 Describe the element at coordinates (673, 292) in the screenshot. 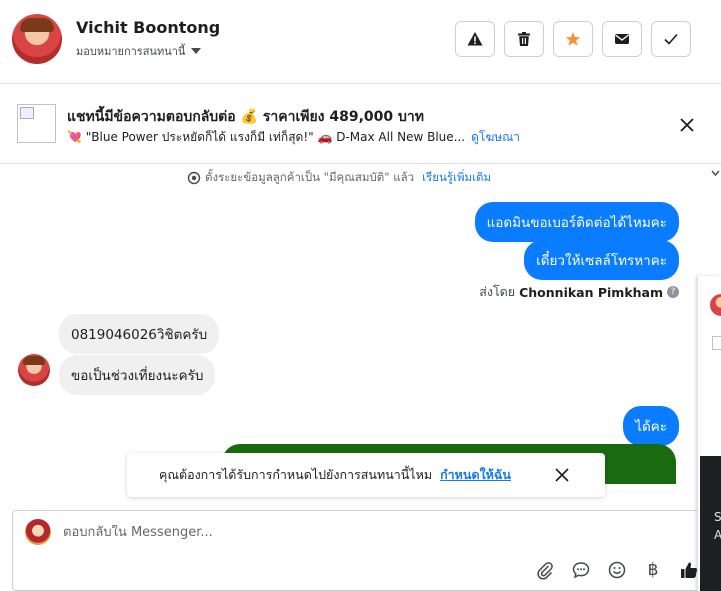

I see `help-icon: ?` at that location.